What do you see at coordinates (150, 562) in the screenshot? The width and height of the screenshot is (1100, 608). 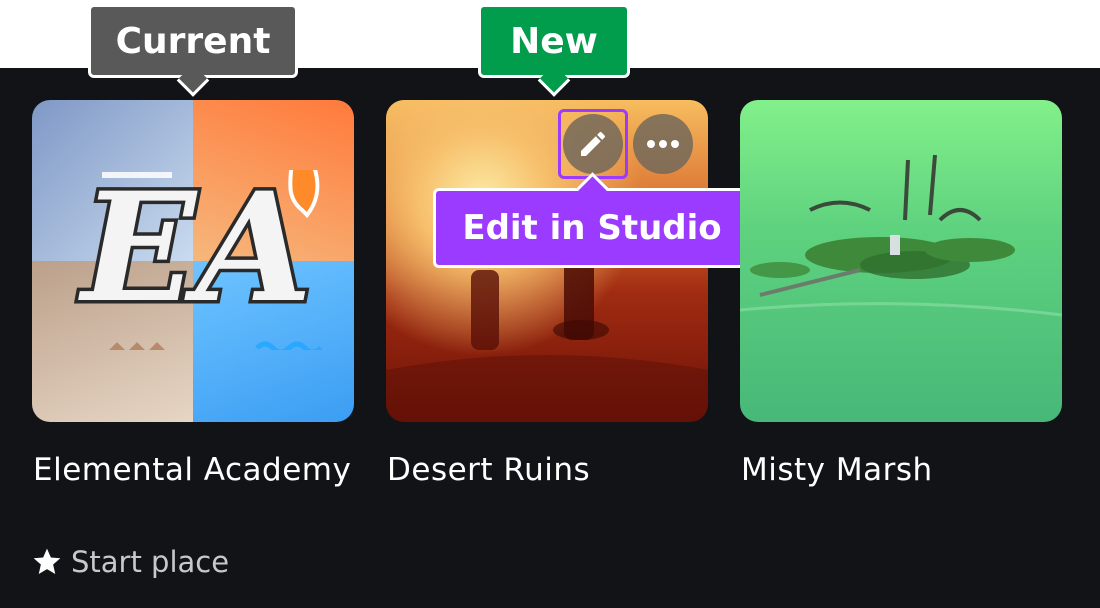 I see `start-place-label: Start place` at bounding box center [150, 562].